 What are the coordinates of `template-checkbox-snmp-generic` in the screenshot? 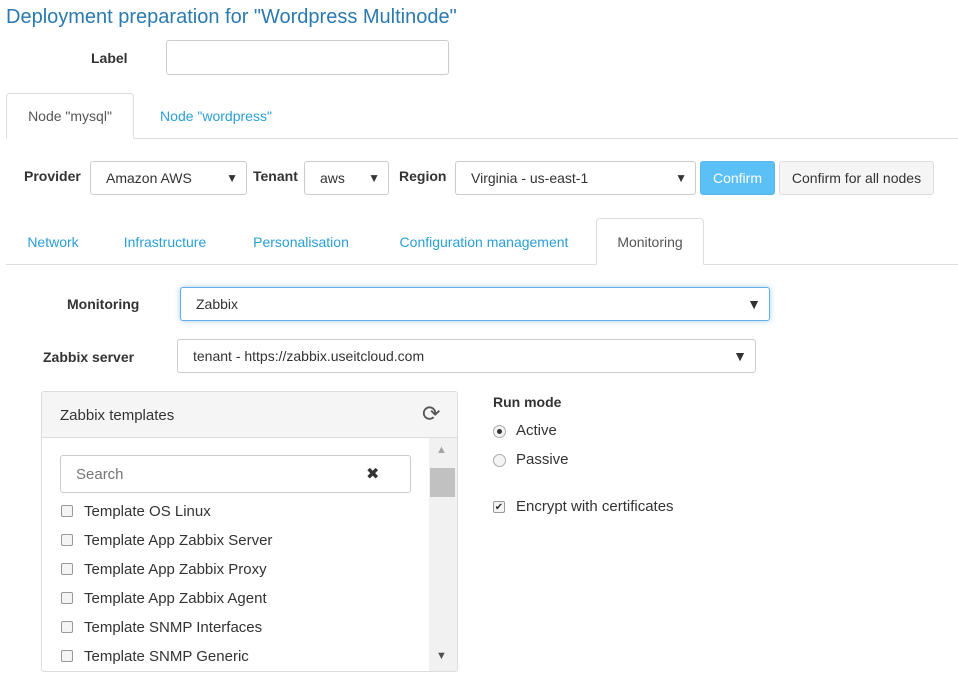 It's located at (67, 656).